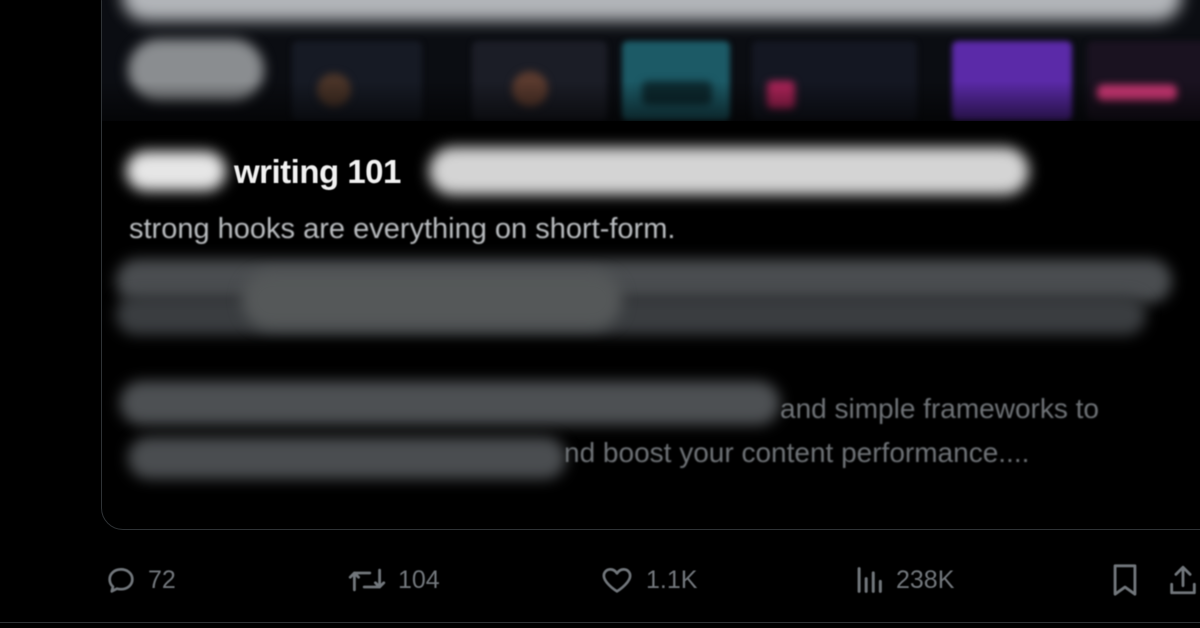  What do you see at coordinates (600, 622) in the screenshot?
I see `divider` at bounding box center [600, 622].